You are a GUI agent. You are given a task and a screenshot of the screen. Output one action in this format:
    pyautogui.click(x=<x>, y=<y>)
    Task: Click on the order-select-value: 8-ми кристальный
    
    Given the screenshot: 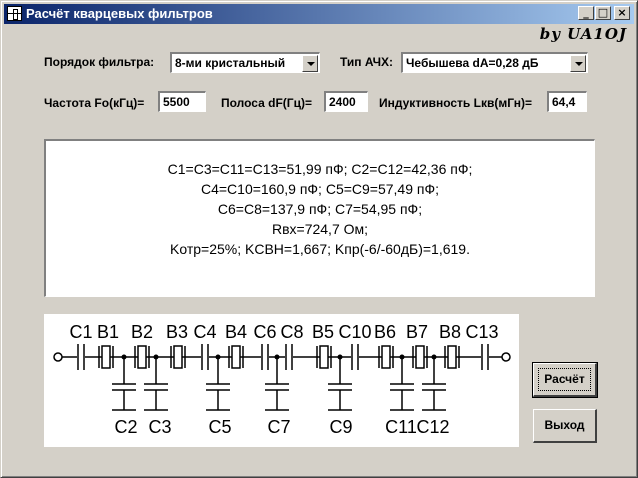 What is the action you would take?
    pyautogui.click(x=230, y=63)
    